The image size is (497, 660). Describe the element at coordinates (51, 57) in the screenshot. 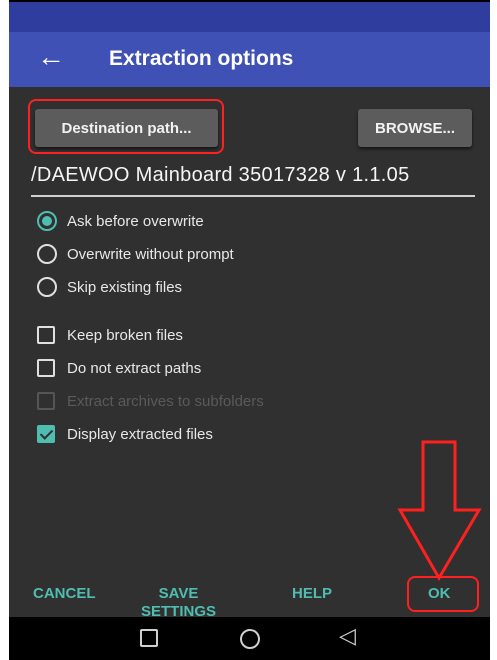

I see `back-arrow-icon: ←` at that location.